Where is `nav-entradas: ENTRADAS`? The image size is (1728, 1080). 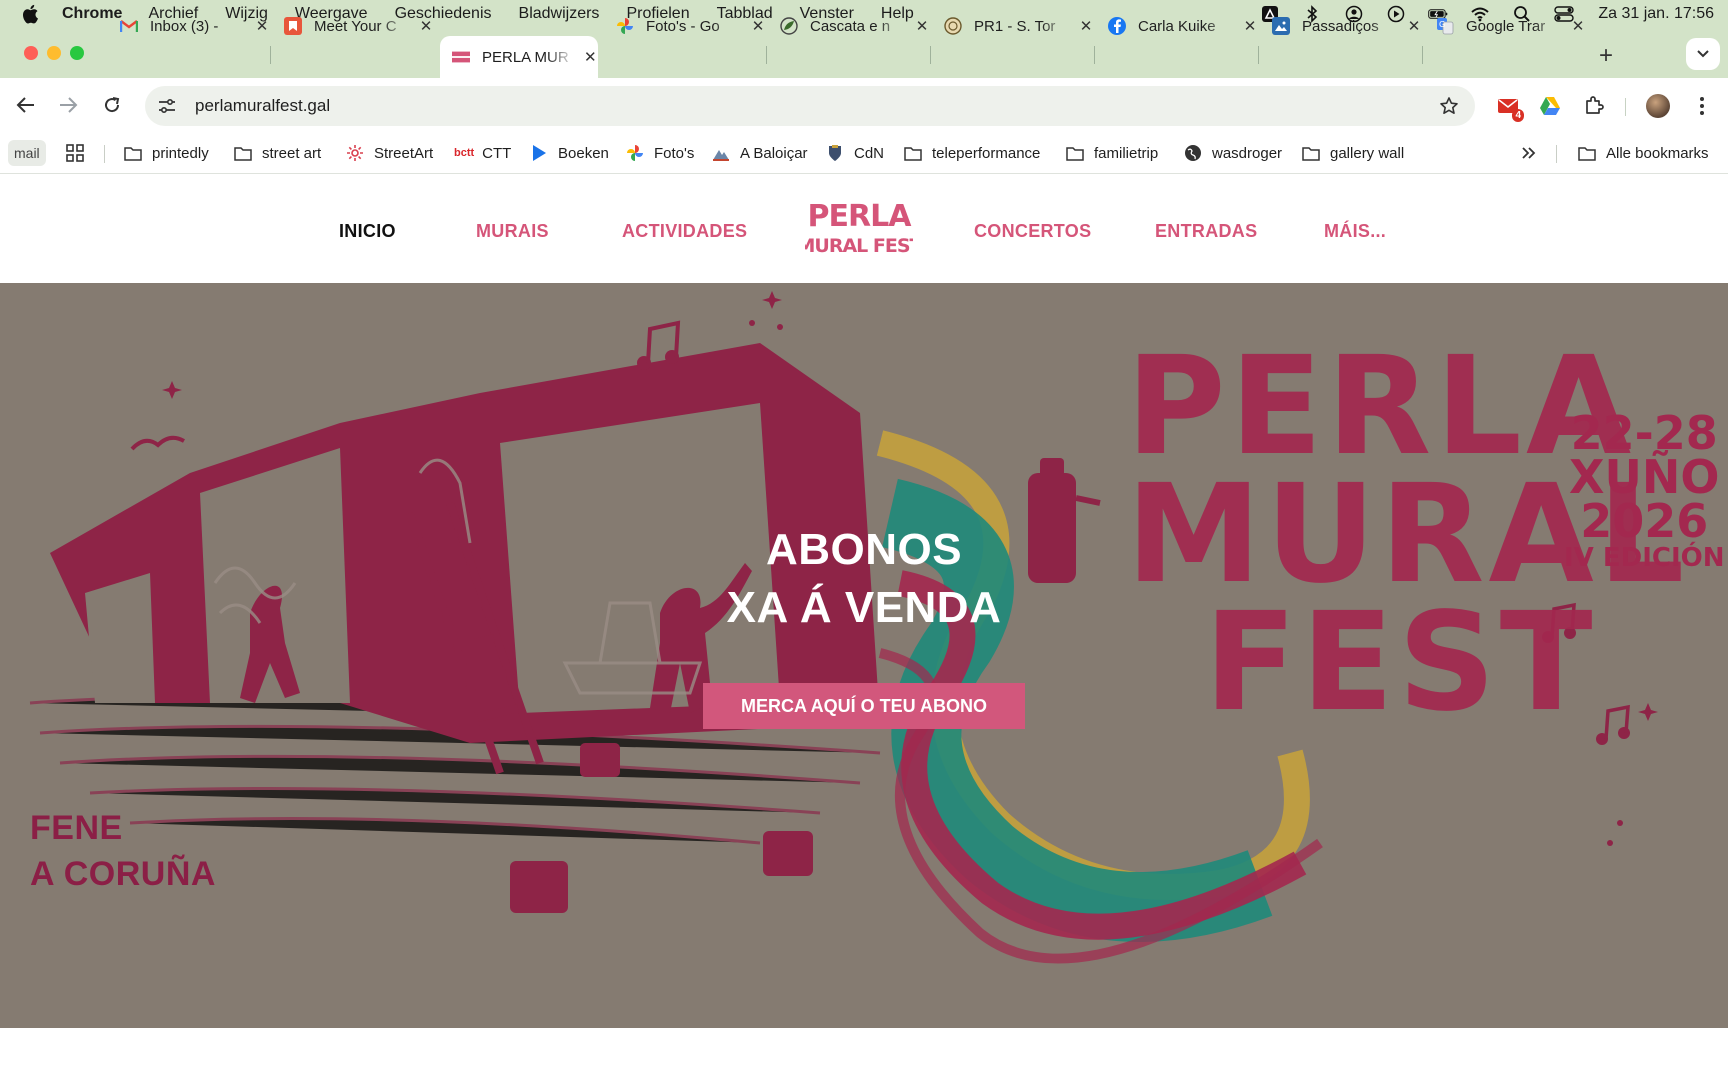 nav-entradas: ENTRADAS is located at coordinates (1206, 231).